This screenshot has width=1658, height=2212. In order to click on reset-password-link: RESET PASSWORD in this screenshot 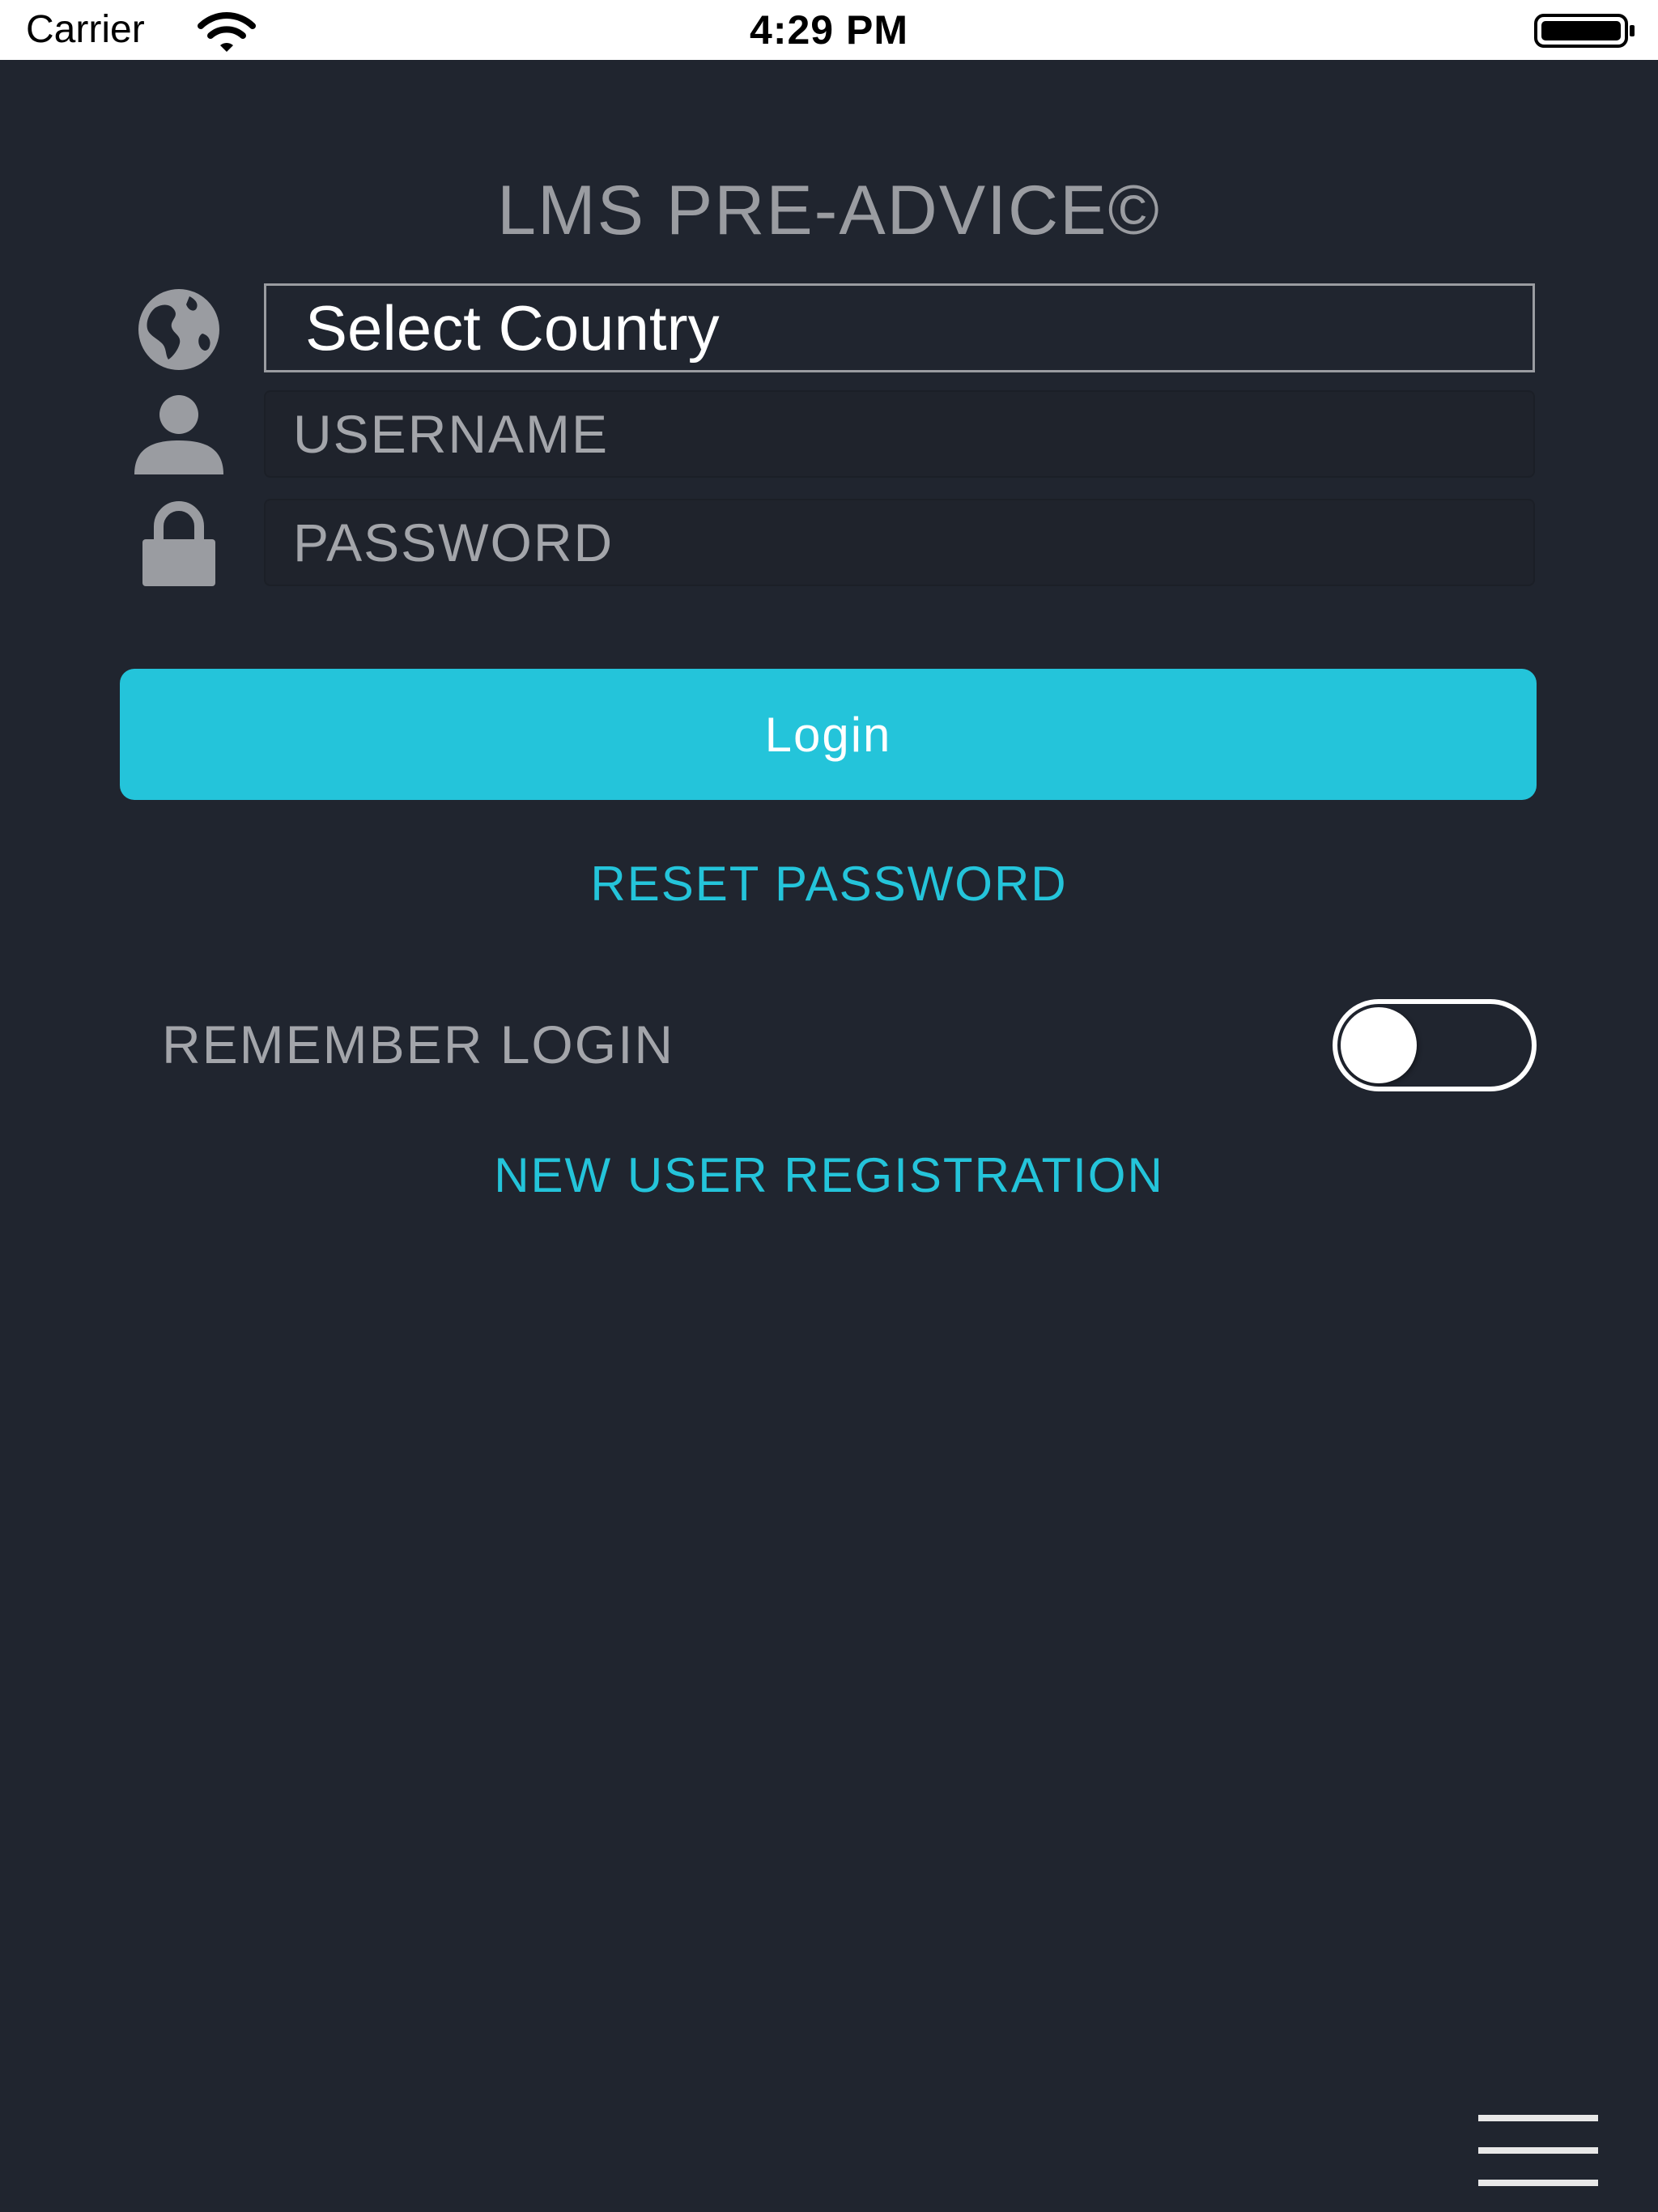, I will do `click(829, 885)`.